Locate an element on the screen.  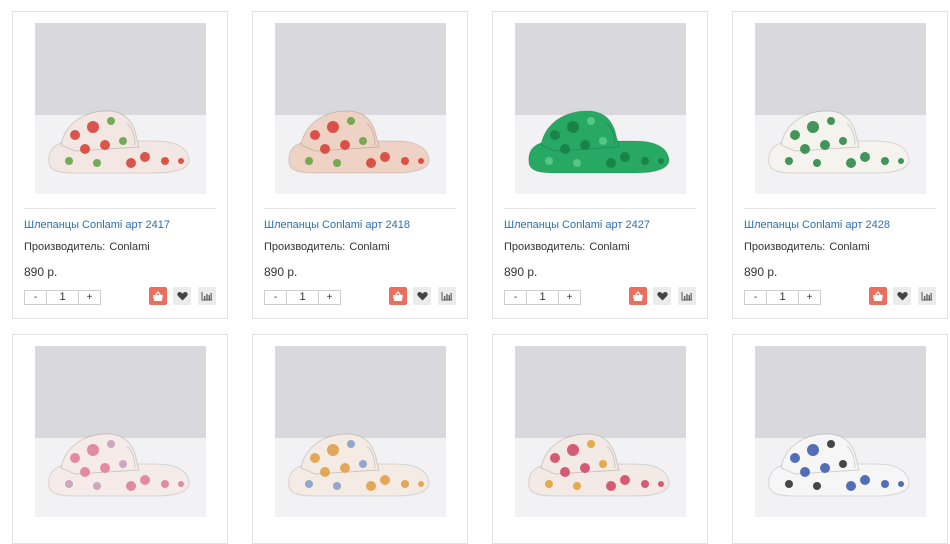
product-title-link: Шлепанцы Conlami арт 2428 is located at coordinates (817, 225).